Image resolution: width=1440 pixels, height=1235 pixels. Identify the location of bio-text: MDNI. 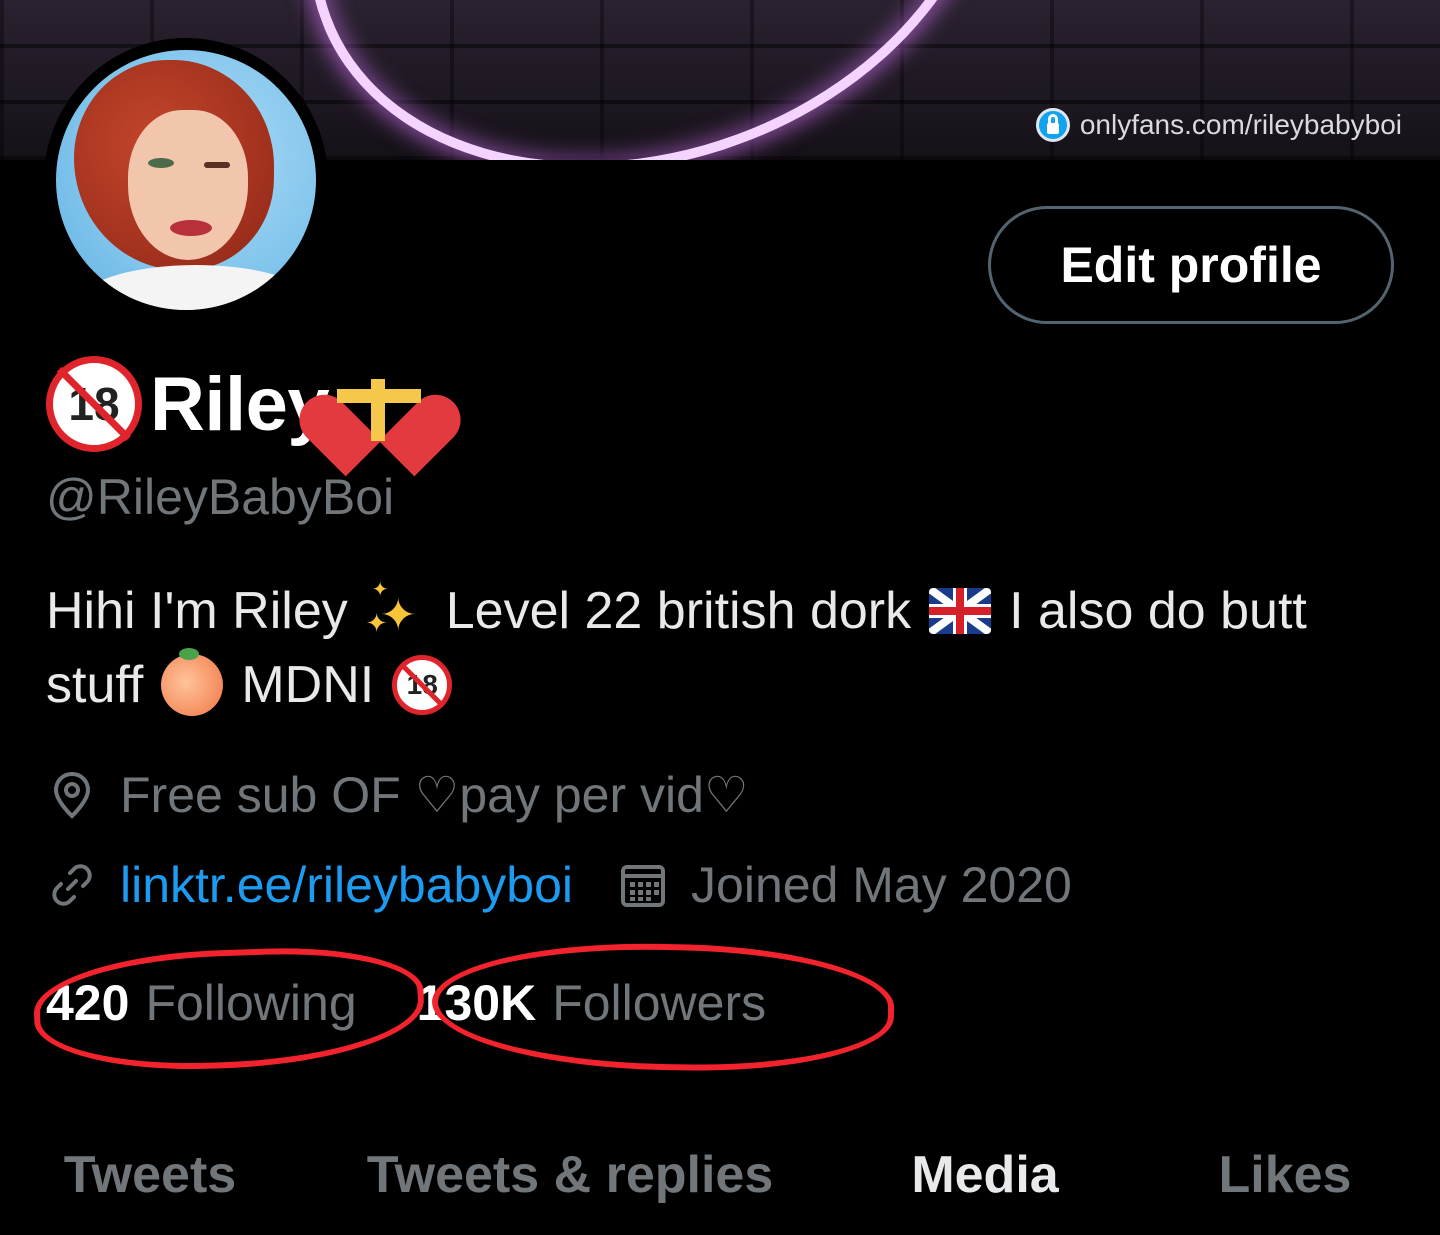
(308, 685).